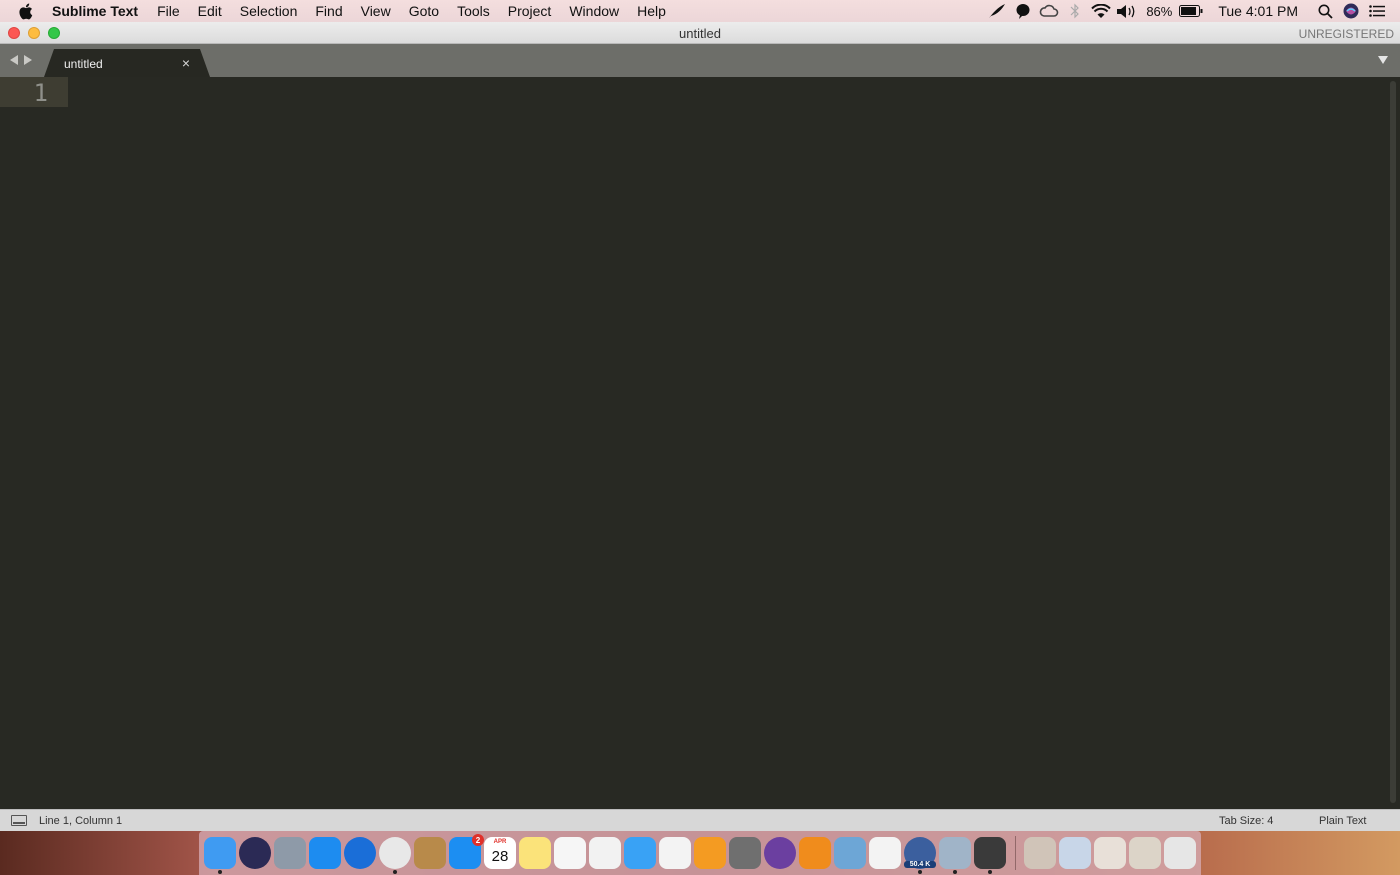 This screenshot has height=875, width=1400. I want to click on bluetooth-icon, so click(1075, 11).